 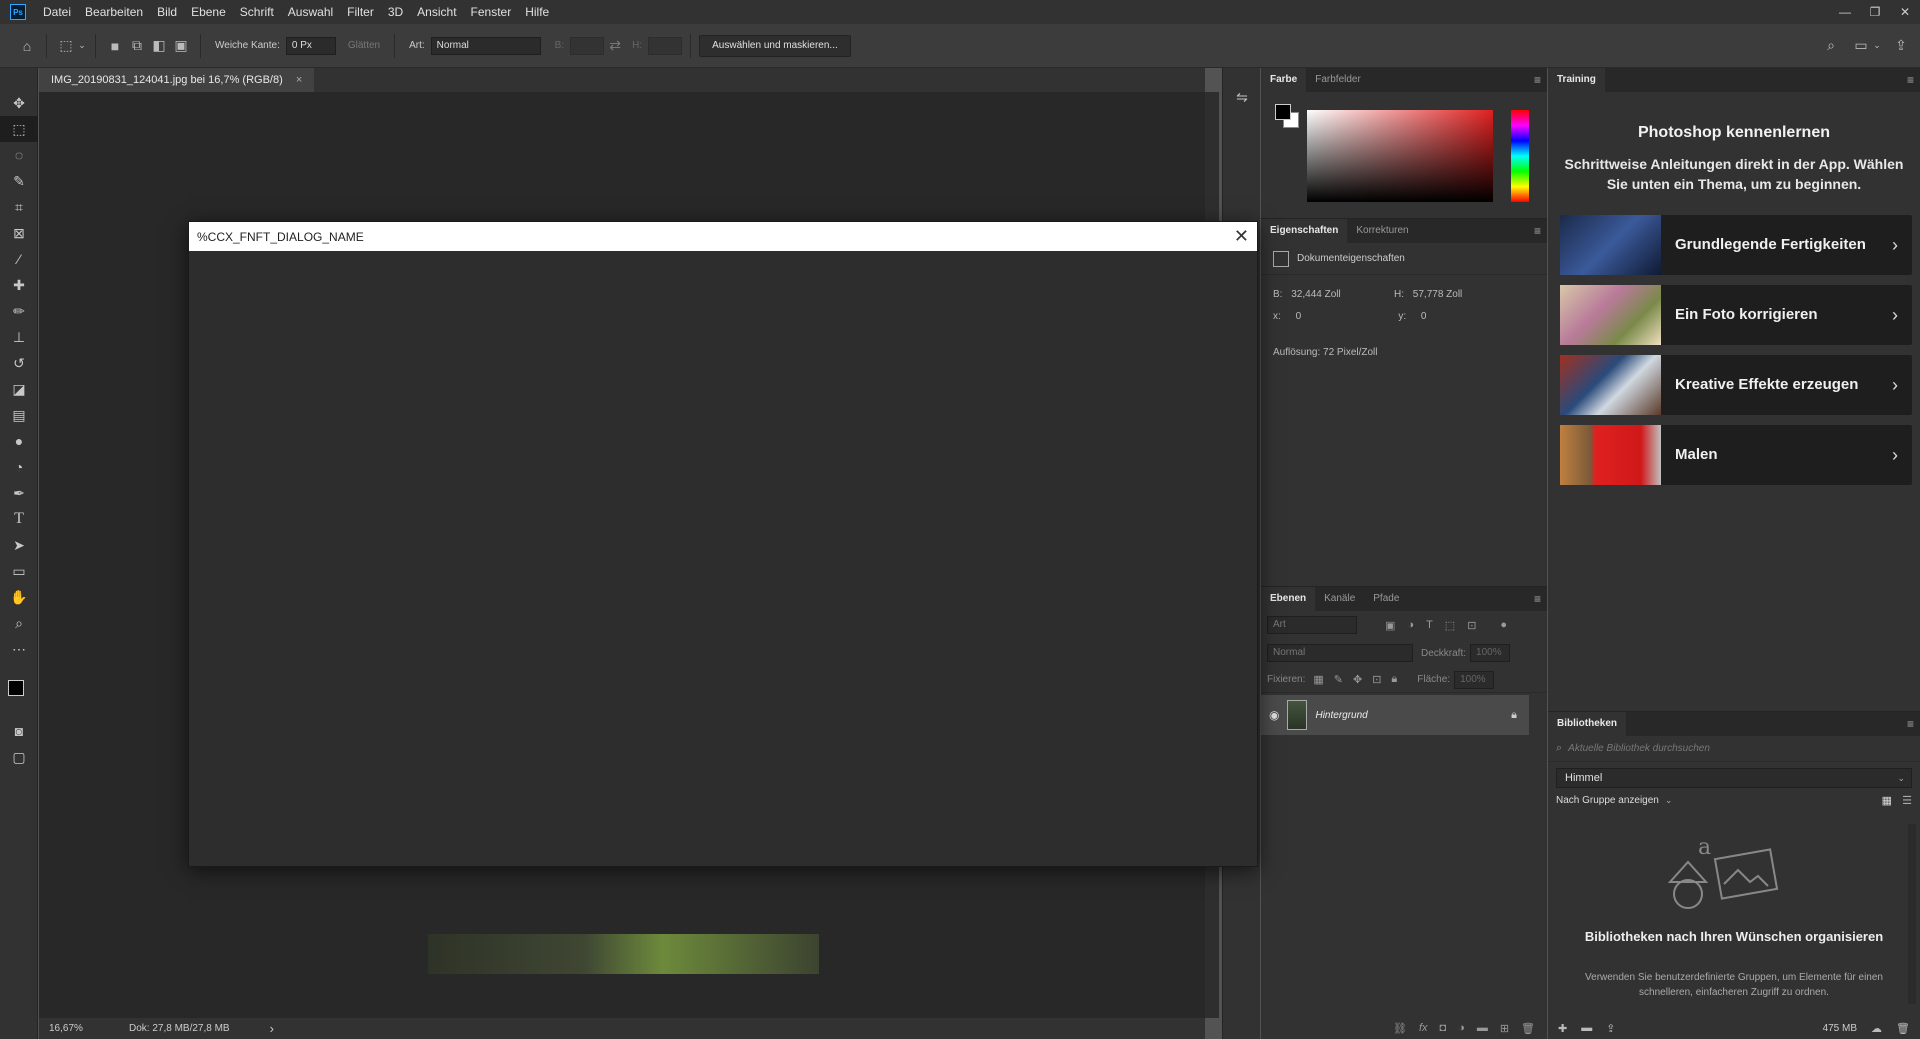 What do you see at coordinates (1424, 316) in the screenshot?
I see `y-value: 0` at bounding box center [1424, 316].